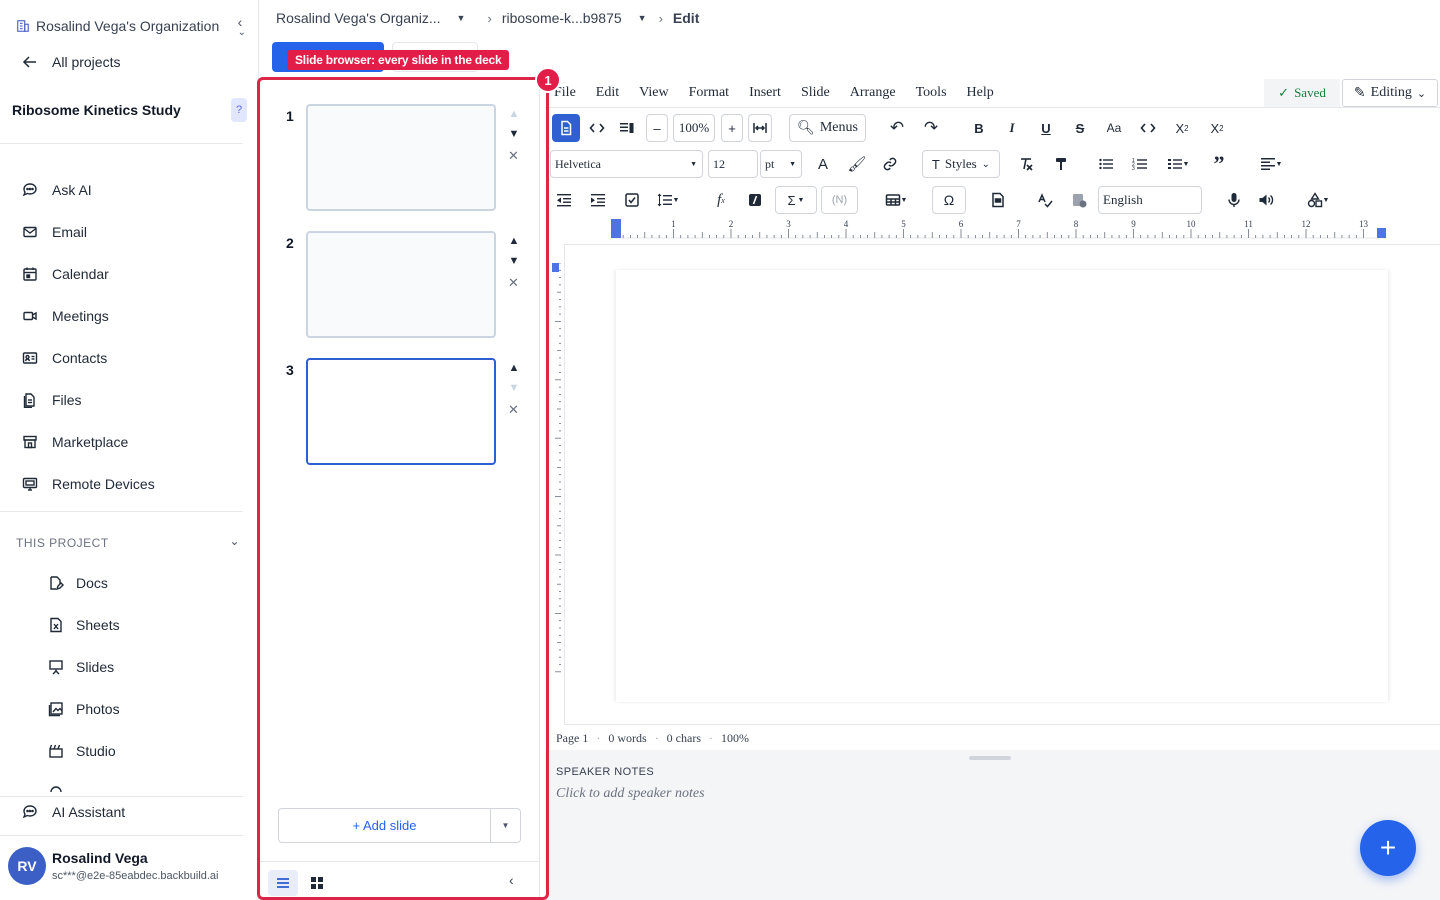 The width and height of the screenshot is (1440, 900). Describe the element at coordinates (54, 232) in the screenshot. I see `nav-email: Email` at that location.